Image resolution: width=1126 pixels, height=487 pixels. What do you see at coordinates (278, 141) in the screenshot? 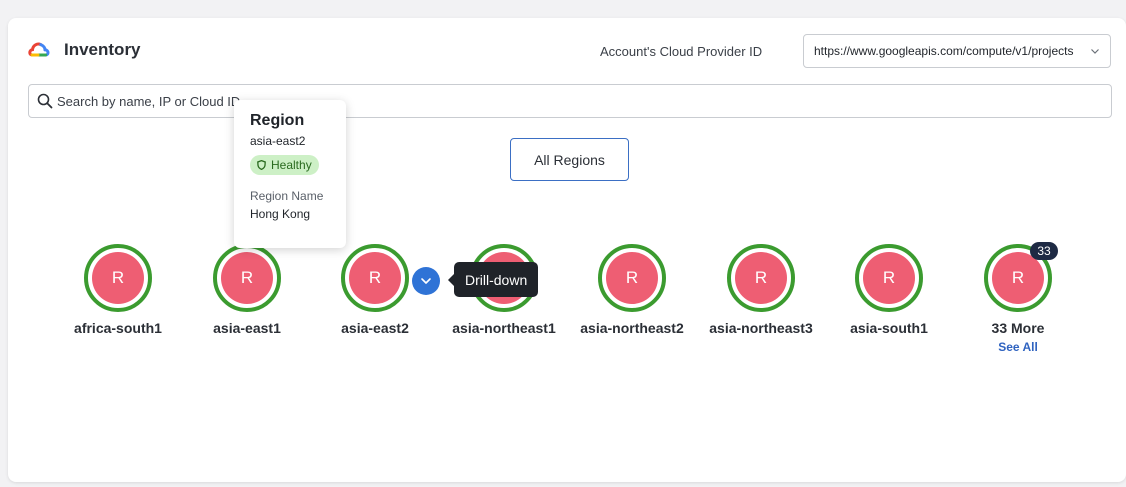
I see `popover-region-id: asia-east2` at bounding box center [278, 141].